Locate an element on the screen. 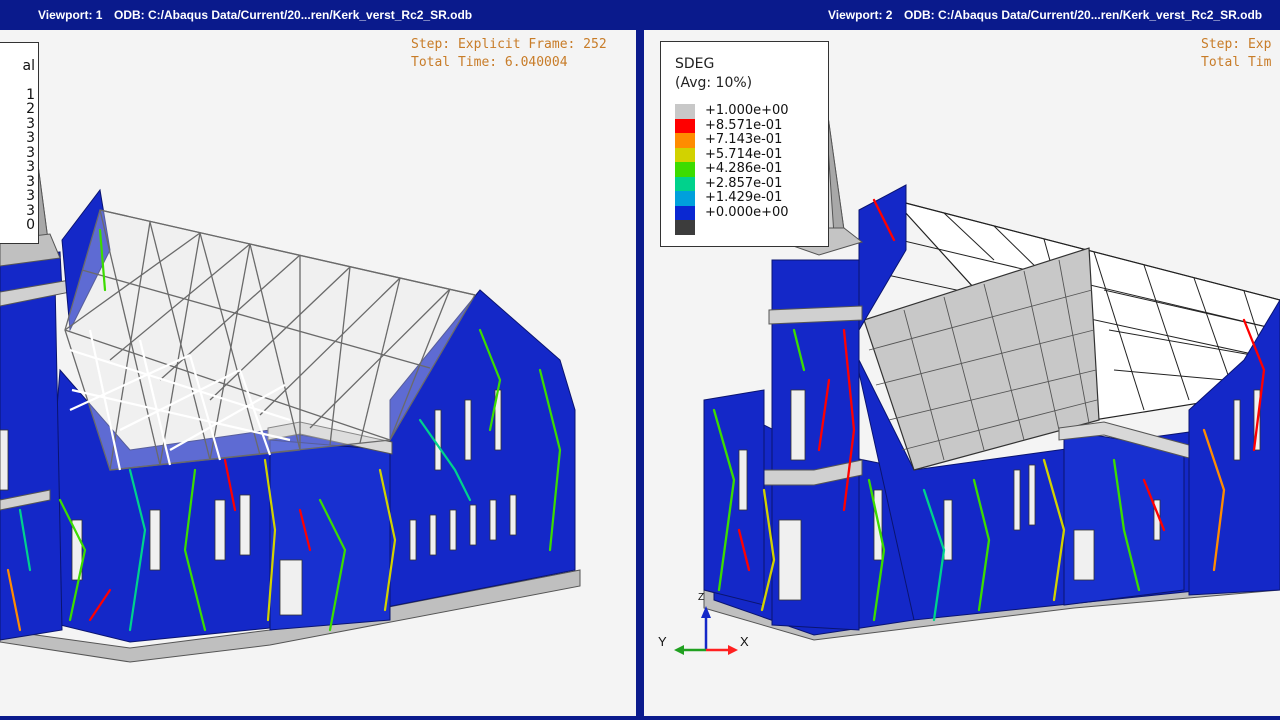 The height and width of the screenshot is (720, 1280). axis-y-label: Y is located at coordinates (662, 641).